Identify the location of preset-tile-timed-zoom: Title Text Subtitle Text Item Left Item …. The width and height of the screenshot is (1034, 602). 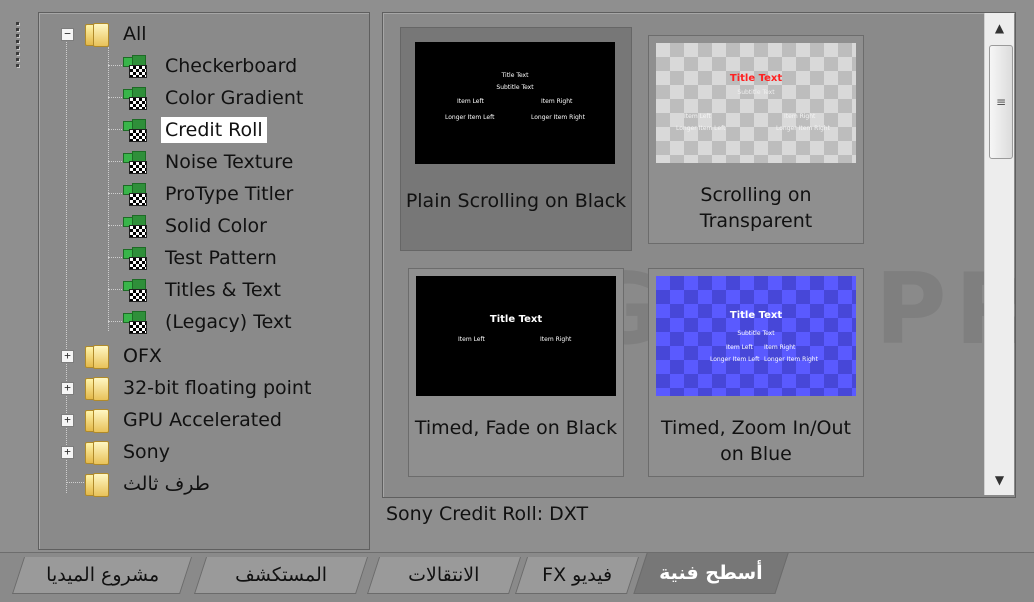
(756, 372).